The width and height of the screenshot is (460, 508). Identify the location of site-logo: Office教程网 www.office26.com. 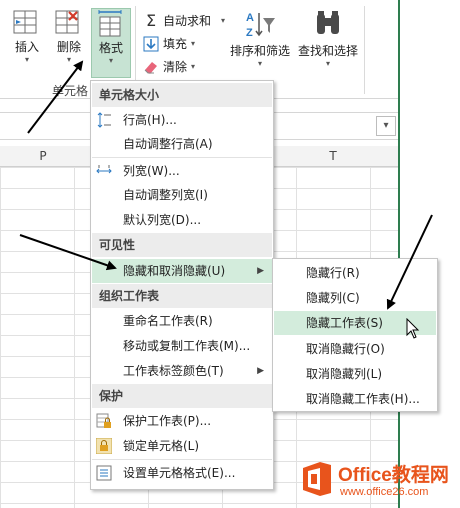
(379, 481).